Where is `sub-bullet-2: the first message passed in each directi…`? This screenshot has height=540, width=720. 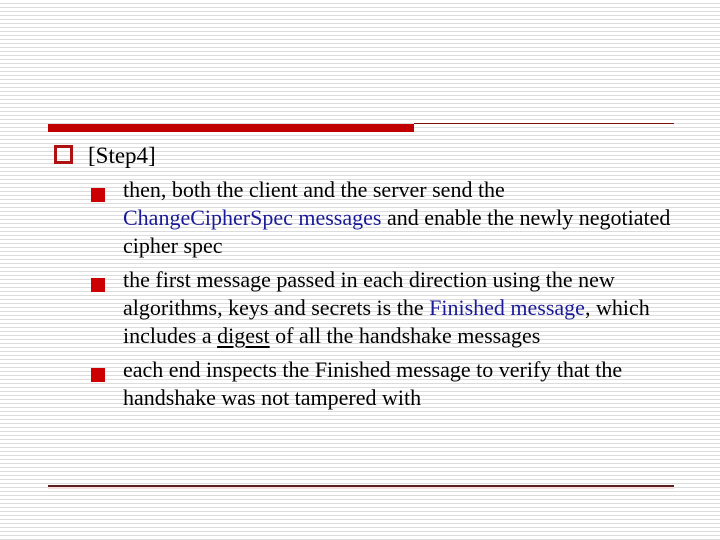 sub-bullet-2: the first message passed in each directi… is located at coordinates (364, 308).